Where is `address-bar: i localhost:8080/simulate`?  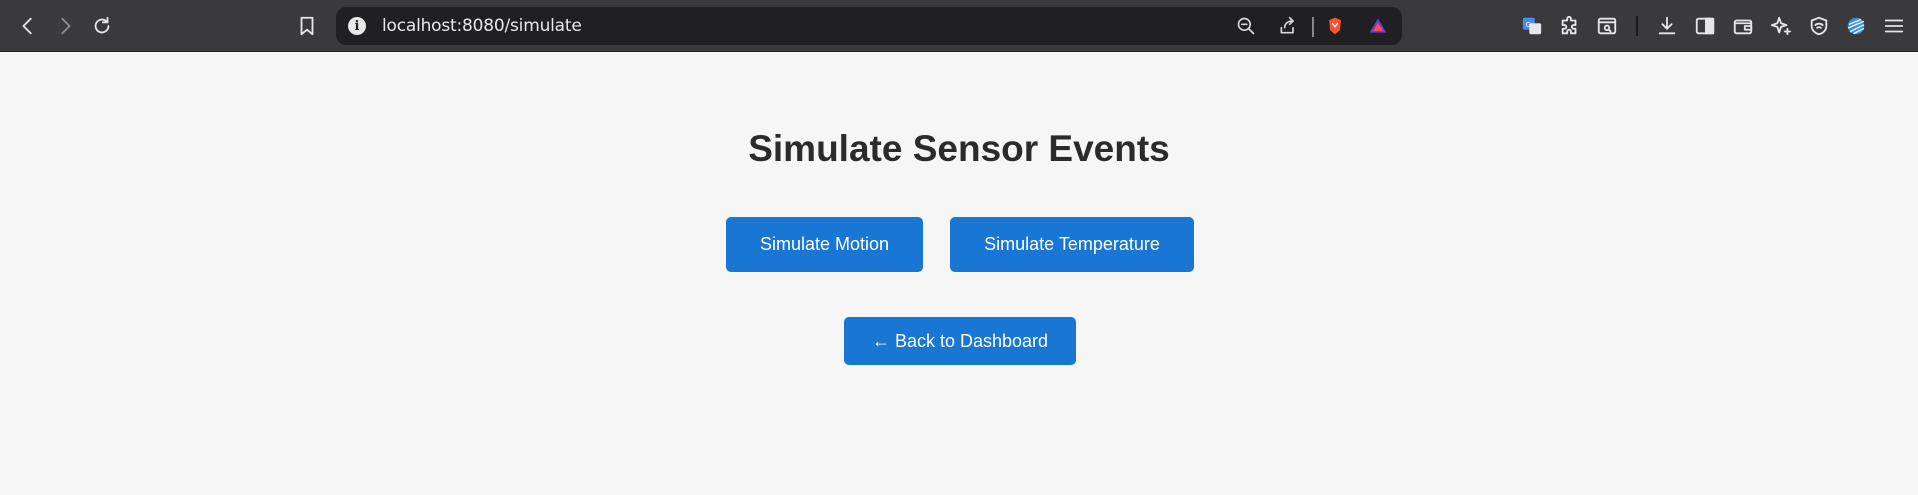
address-bar: i localhost:8080/simulate is located at coordinates (869, 26).